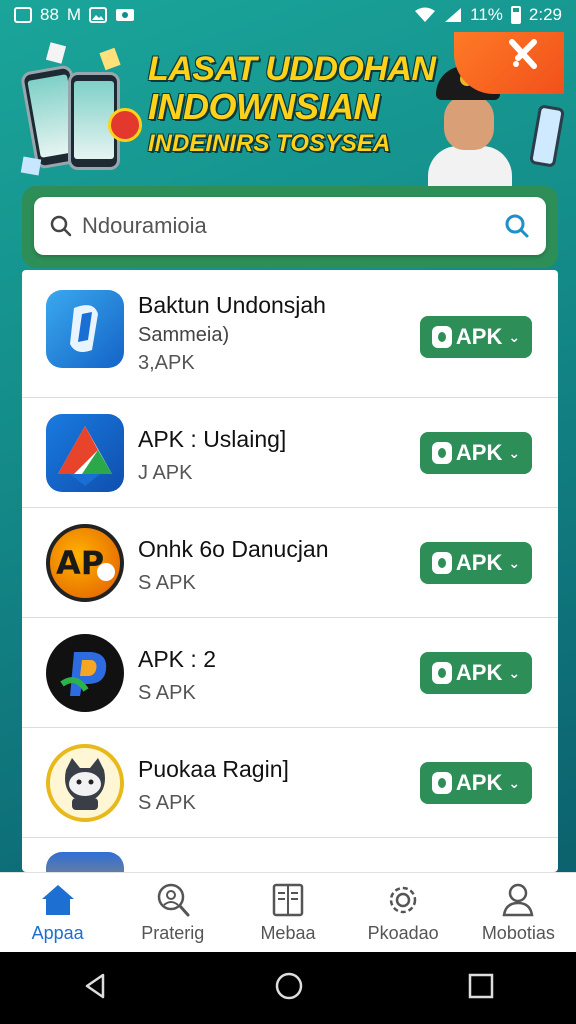 Image resolution: width=576 pixels, height=1024 pixels. What do you see at coordinates (290, 855) in the screenshot?
I see `list-item` at bounding box center [290, 855].